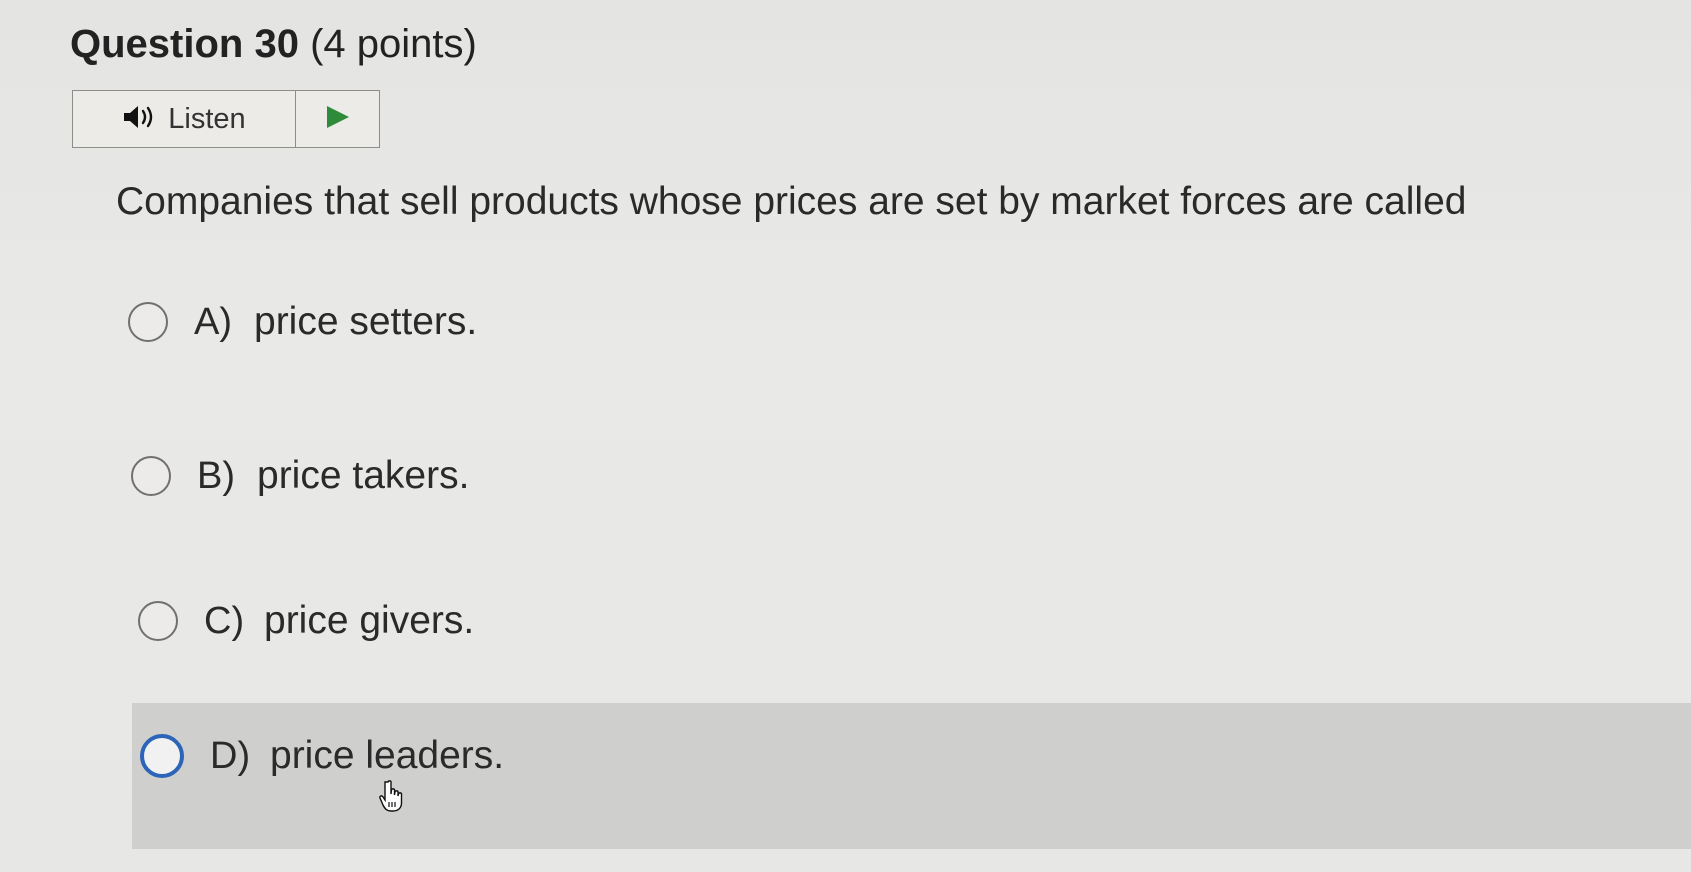 The image size is (1691, 872). Describe the element at coordinates (393, 44) in the screenshot. I see `question-points: (4 points)` at that location.